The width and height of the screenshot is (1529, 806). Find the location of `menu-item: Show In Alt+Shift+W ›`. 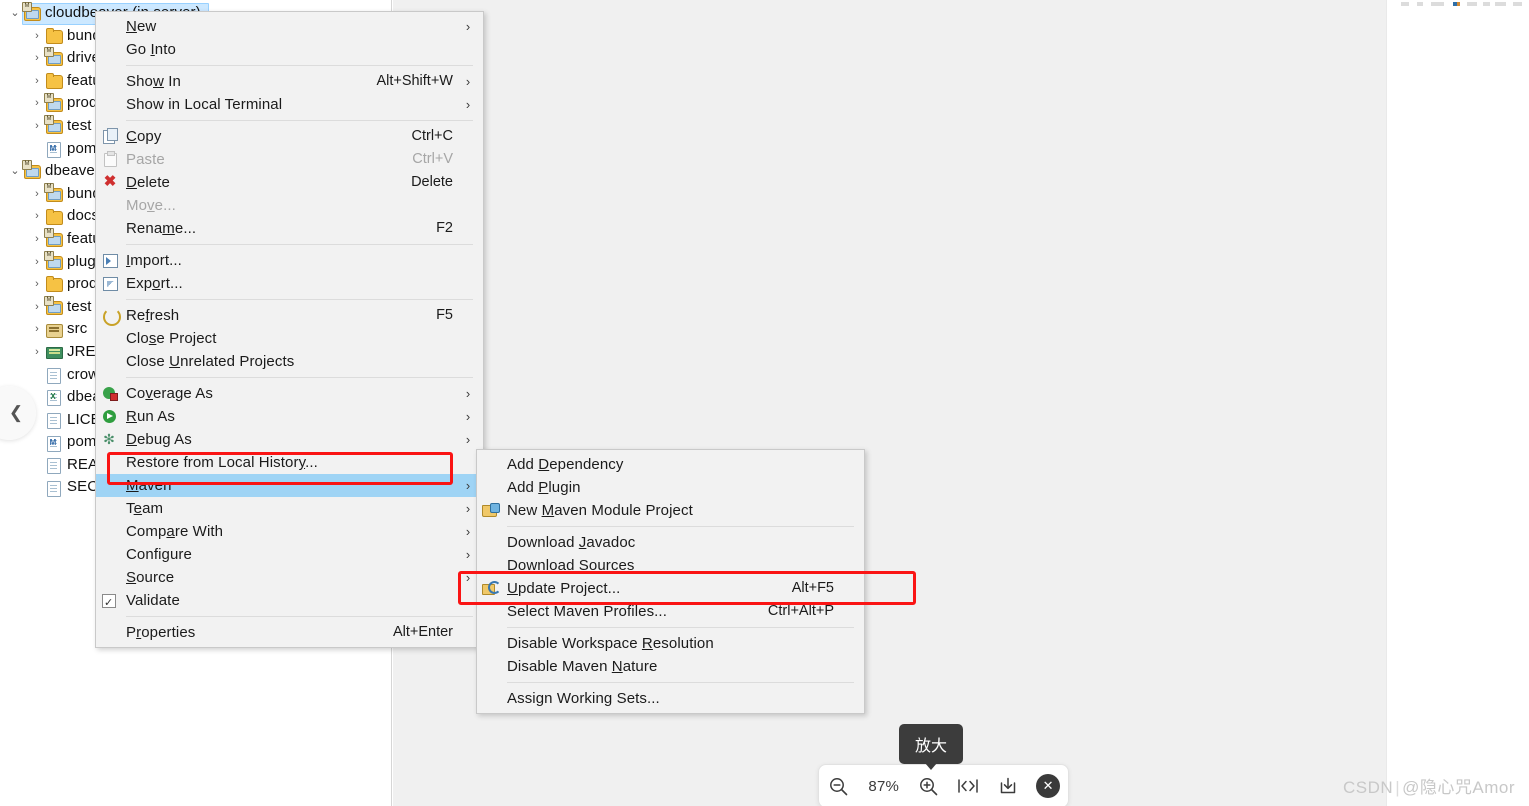

menu-item: Show In Alt+Shift+W › is located at coordinates (289, 81).